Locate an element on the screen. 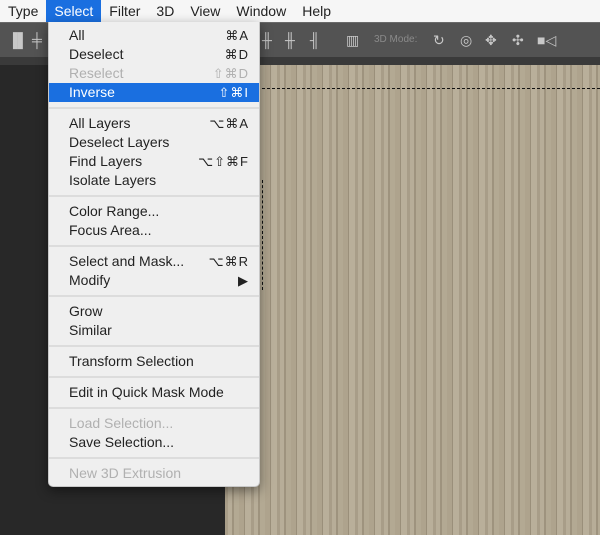 The height and width of the screenshot is (535, 600). menu-item-label: Transform Selection is located at coordinates (131, 361).